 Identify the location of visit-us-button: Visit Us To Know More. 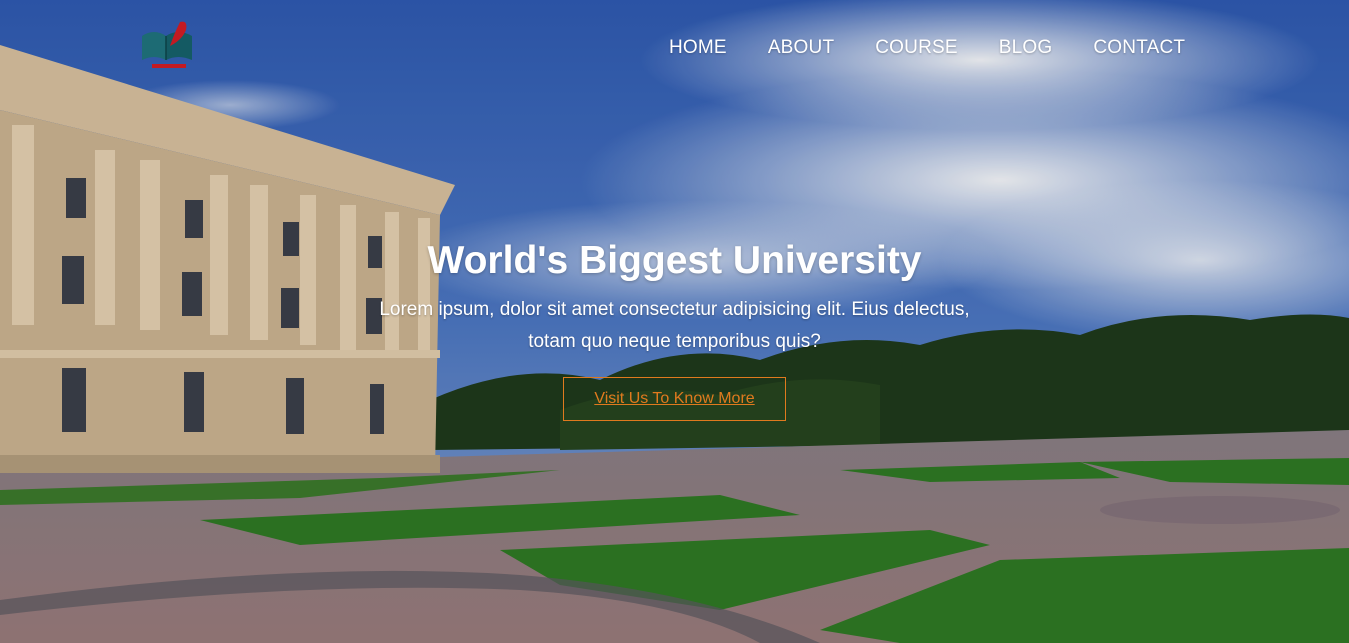
(674, 399).